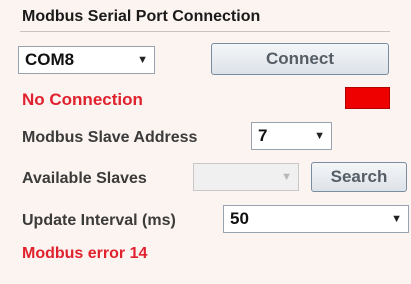  I want to click on update-interval-value: 50, so click(239, 218).